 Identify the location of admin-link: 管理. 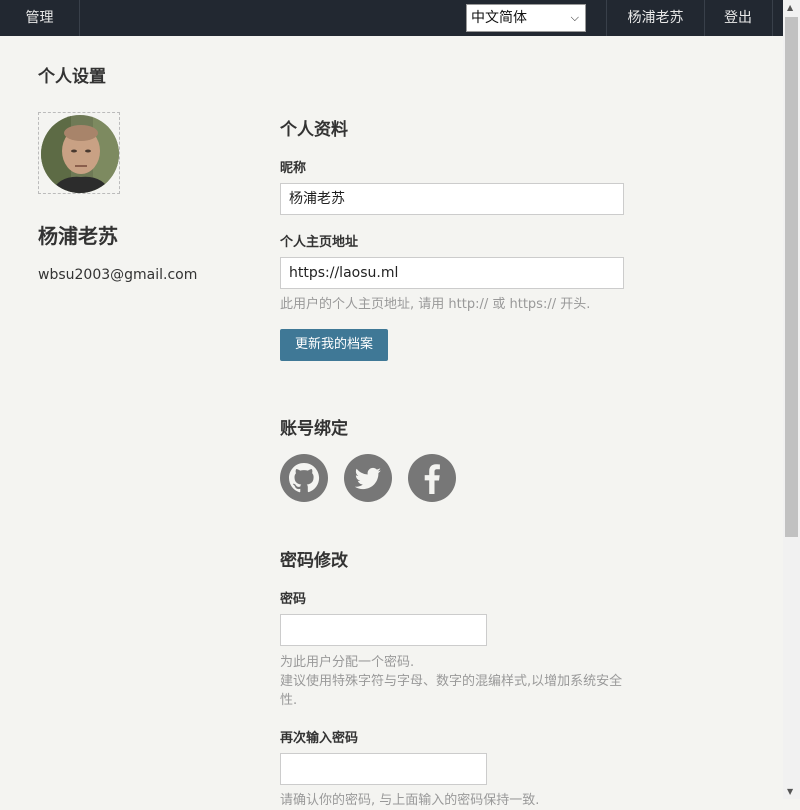
(40, 18).